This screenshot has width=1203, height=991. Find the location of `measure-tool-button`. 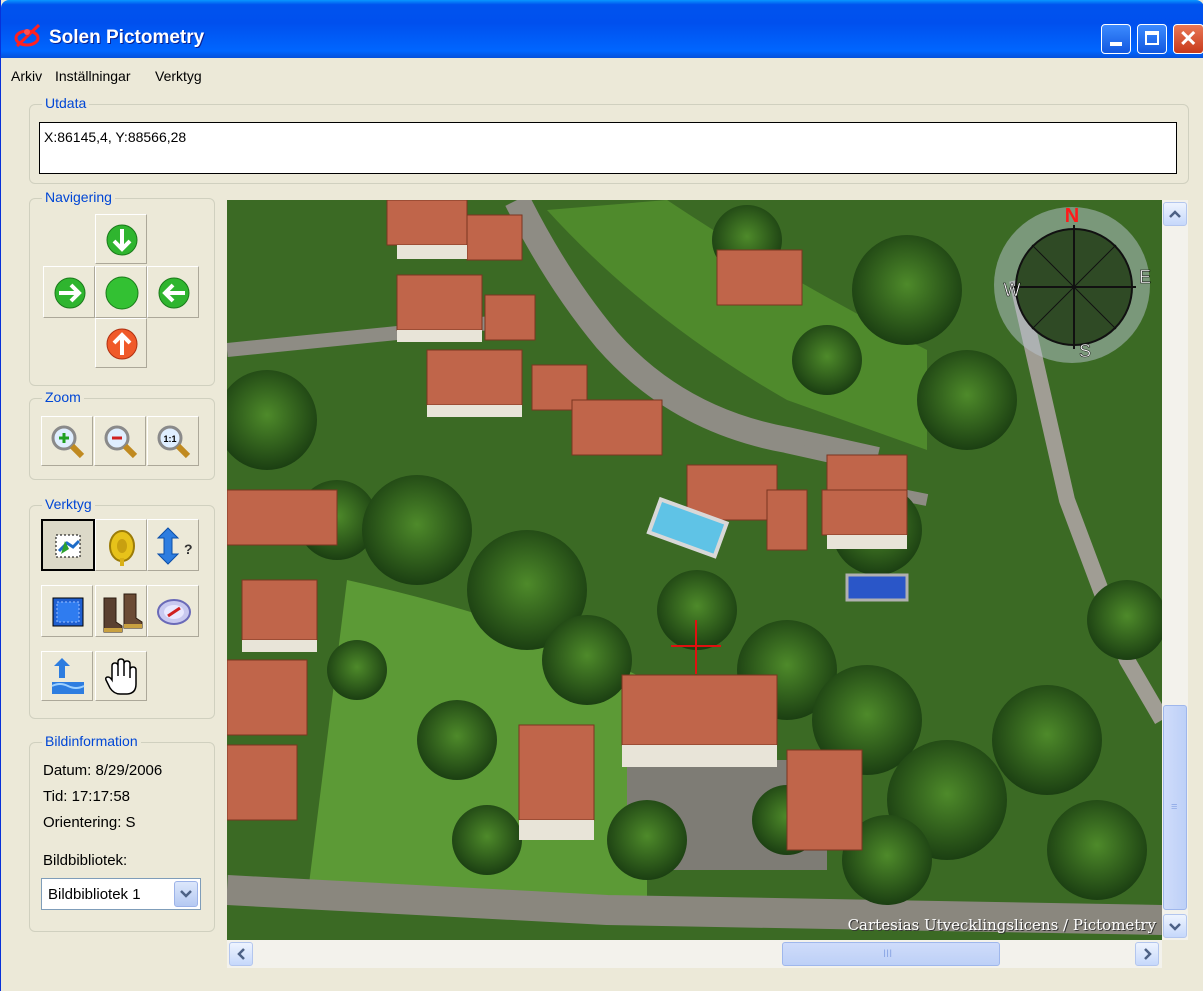

measure-tool-button is located at coordinates (121, 545).